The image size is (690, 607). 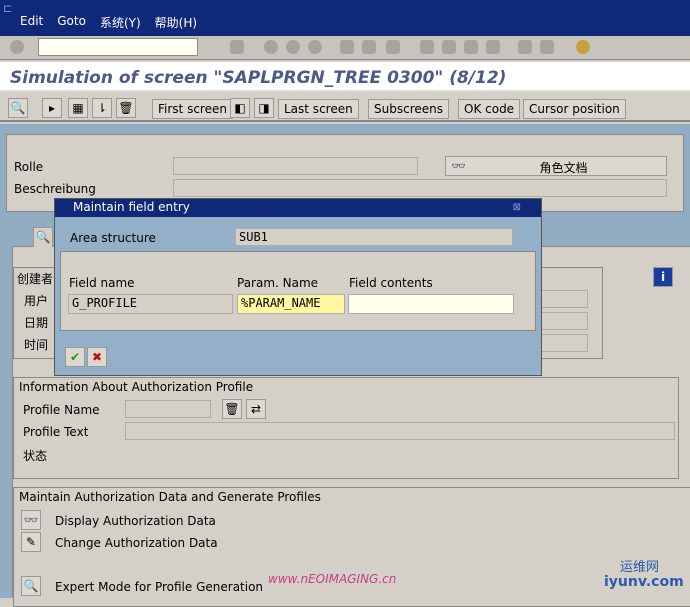 What do you see at coordinates (31, 520) in the screenshot?
I see `display-auth-icon: 👓` at bounding box center [31, 520].